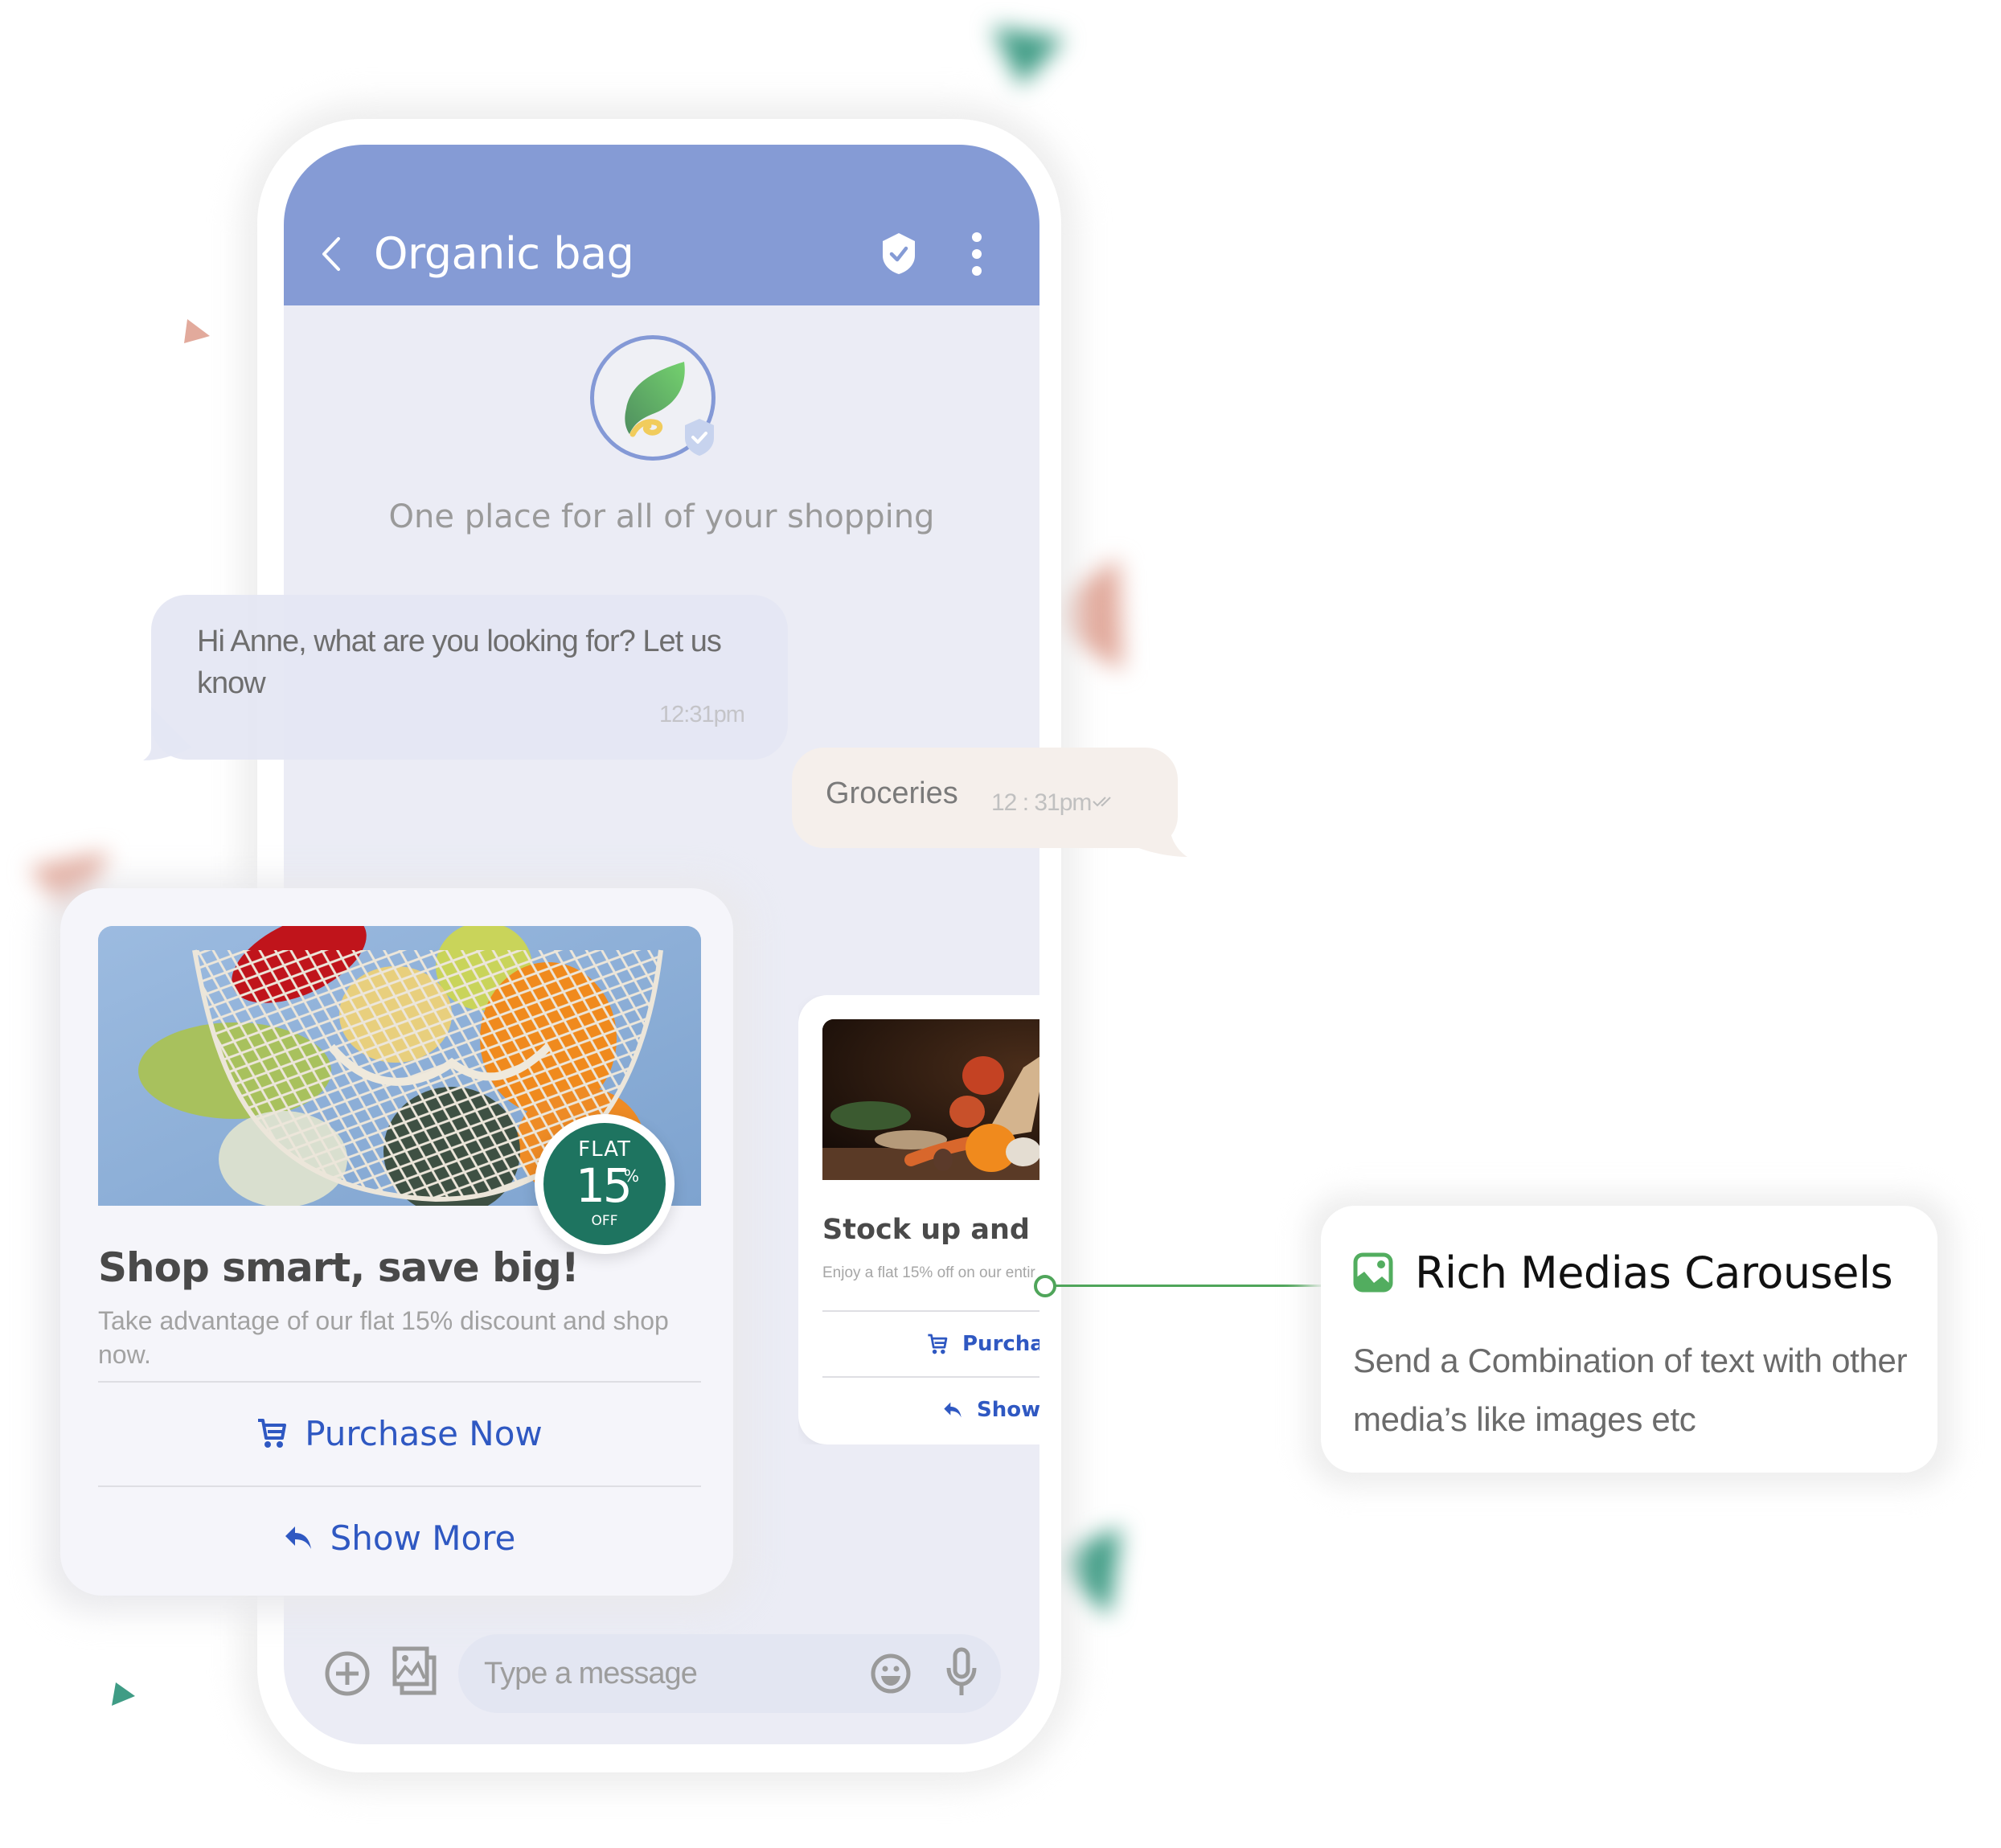  What do you see at coordinates (414, 1671) in the screenshot?
I see `gallery-icon` at bounding box center [414, 1671].